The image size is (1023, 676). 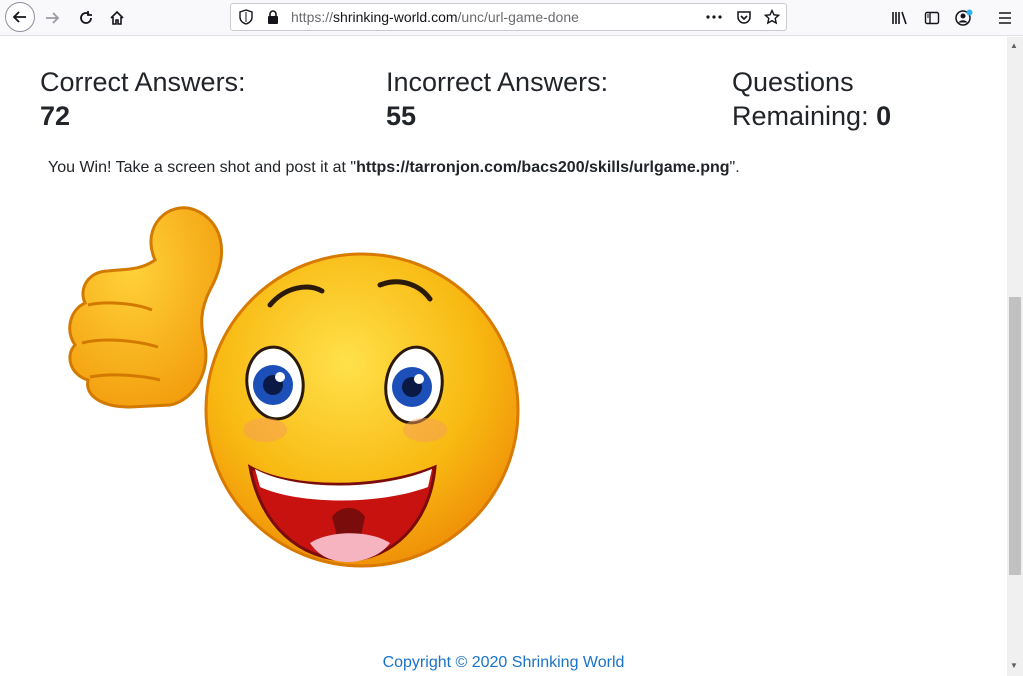 What do you see at coordinates (246, 17) in the screenshot?
I see `shield-icon` at bounding box center [246, 17].